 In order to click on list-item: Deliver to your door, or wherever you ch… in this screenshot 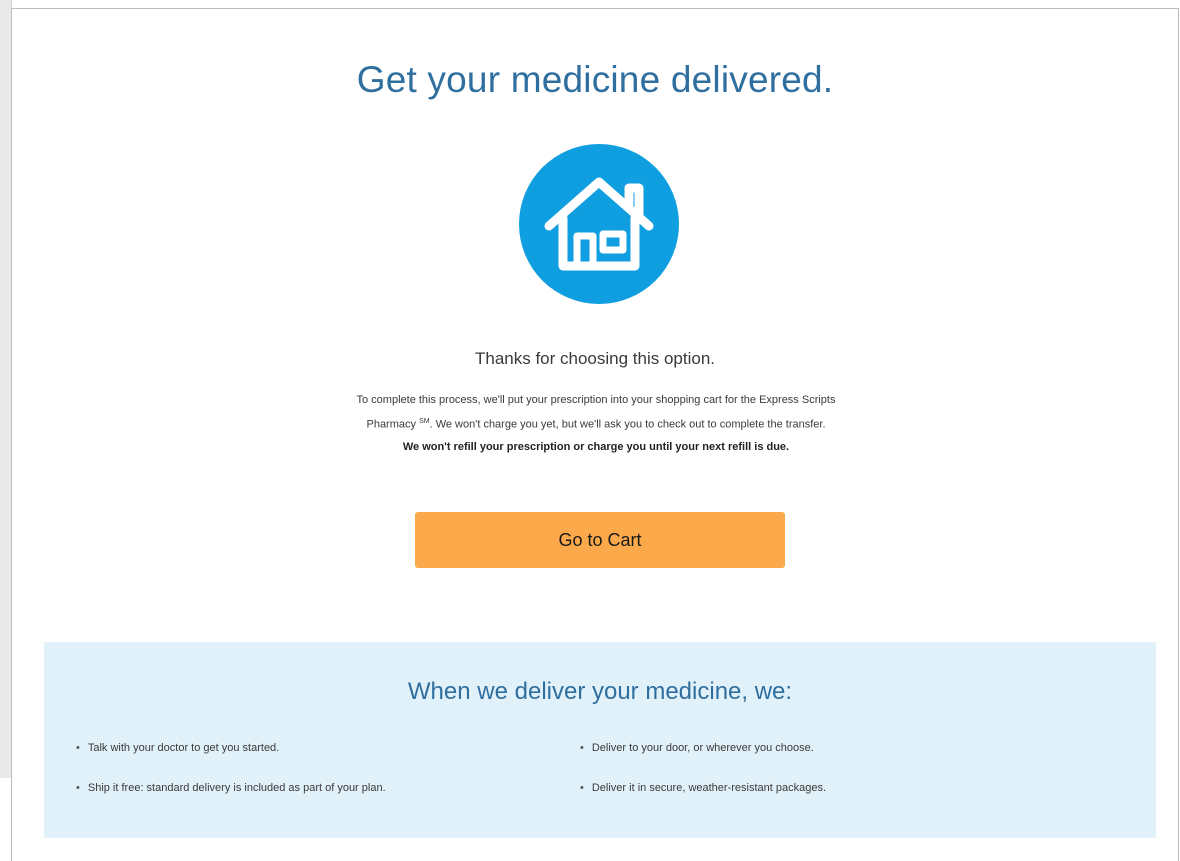, I will do `click(697, 748)`.